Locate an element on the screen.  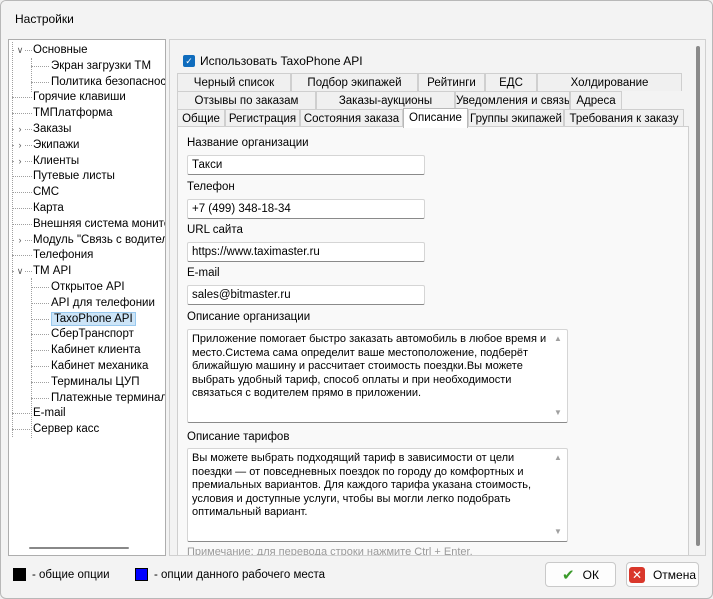
tree-item: Заказы is located at coordinates (52, 129).